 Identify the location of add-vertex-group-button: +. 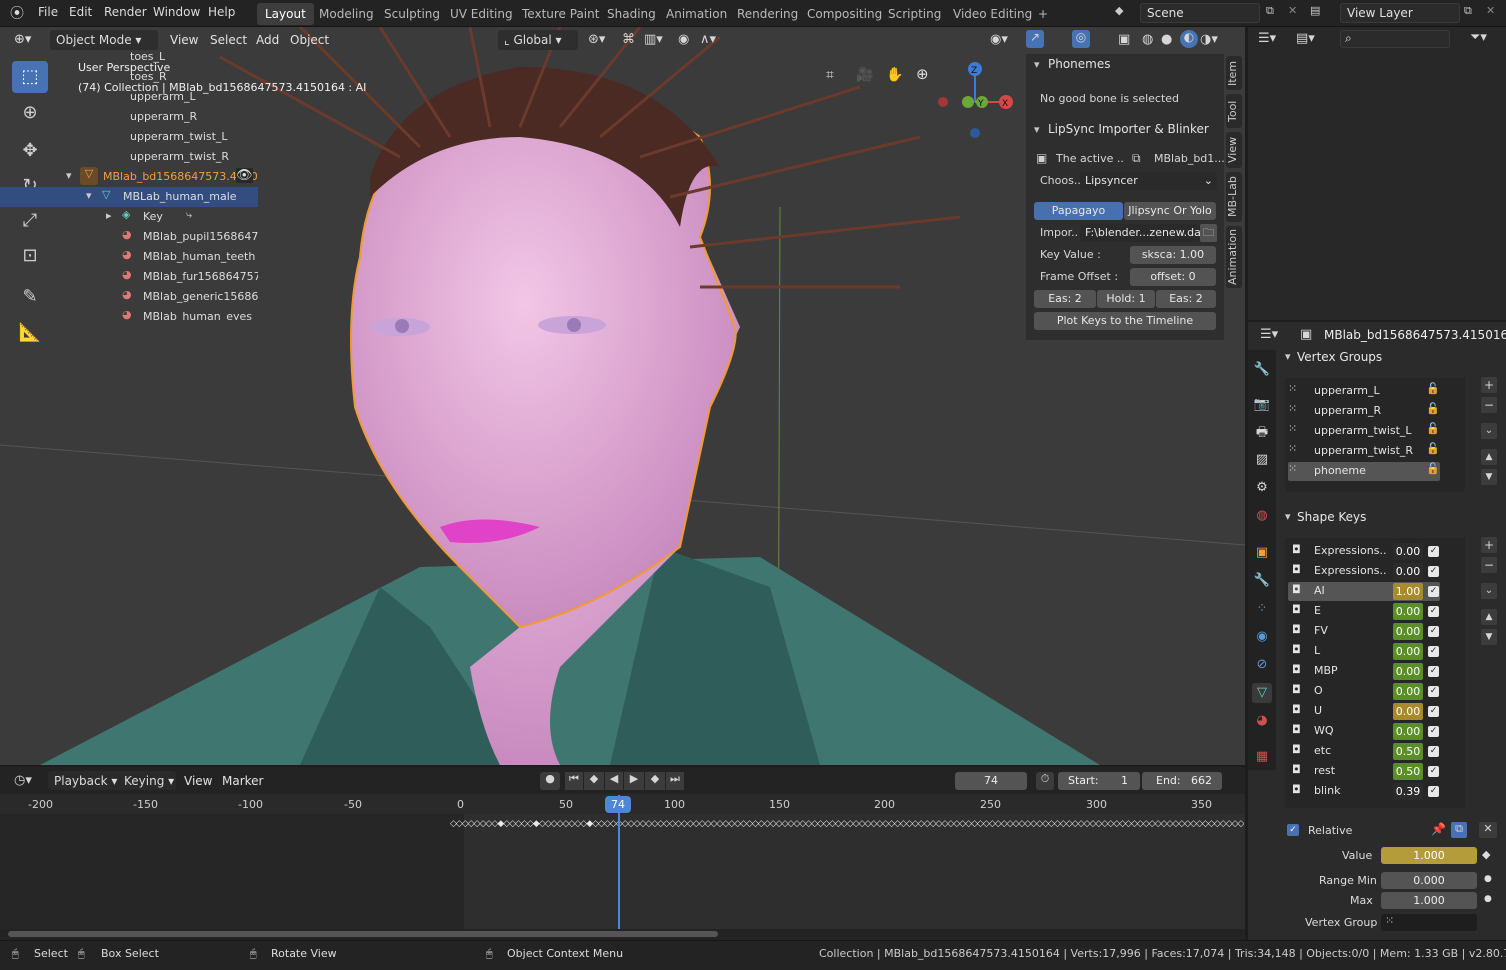
(1489, 385).